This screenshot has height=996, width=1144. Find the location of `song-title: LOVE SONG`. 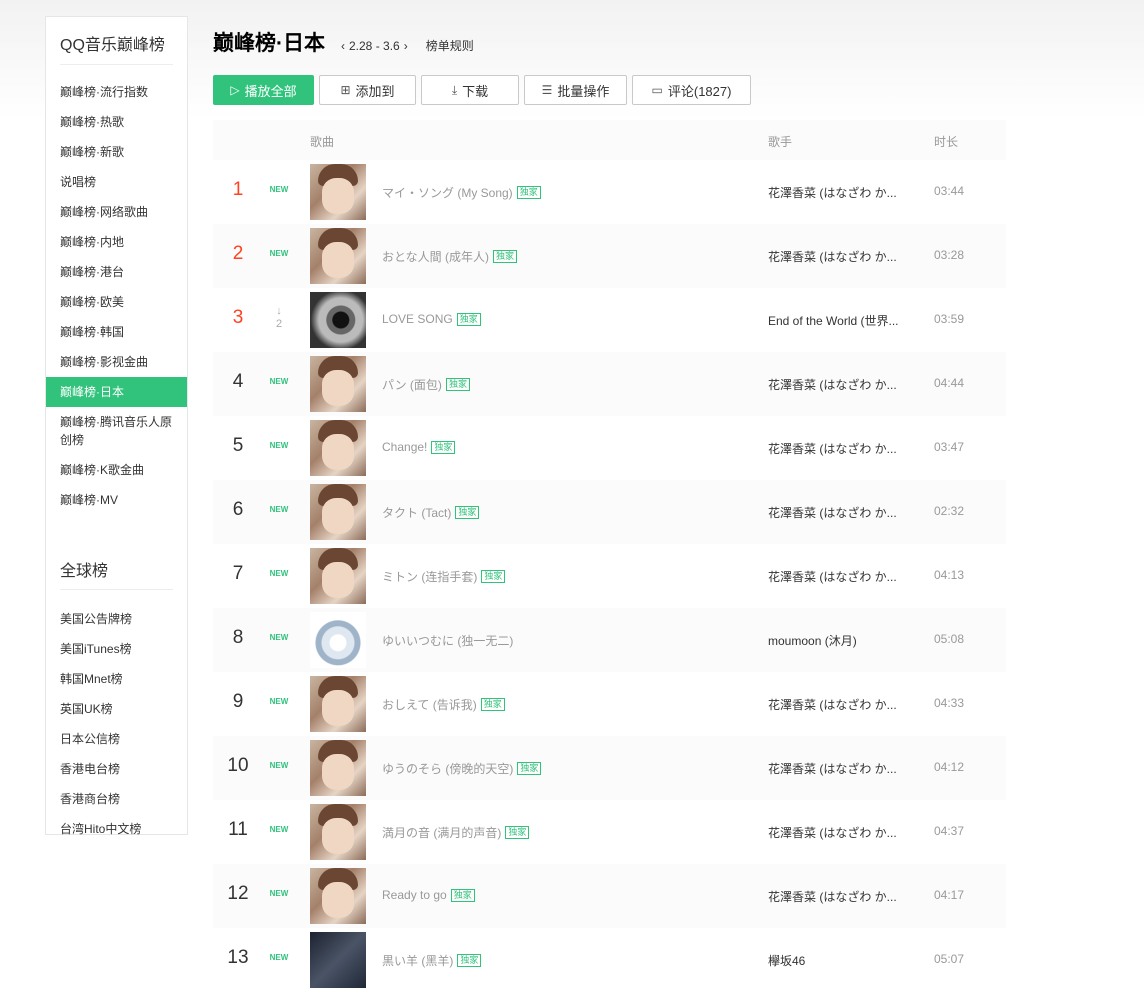

song-title: LOVE SONG is located at coordinates (417, 319).